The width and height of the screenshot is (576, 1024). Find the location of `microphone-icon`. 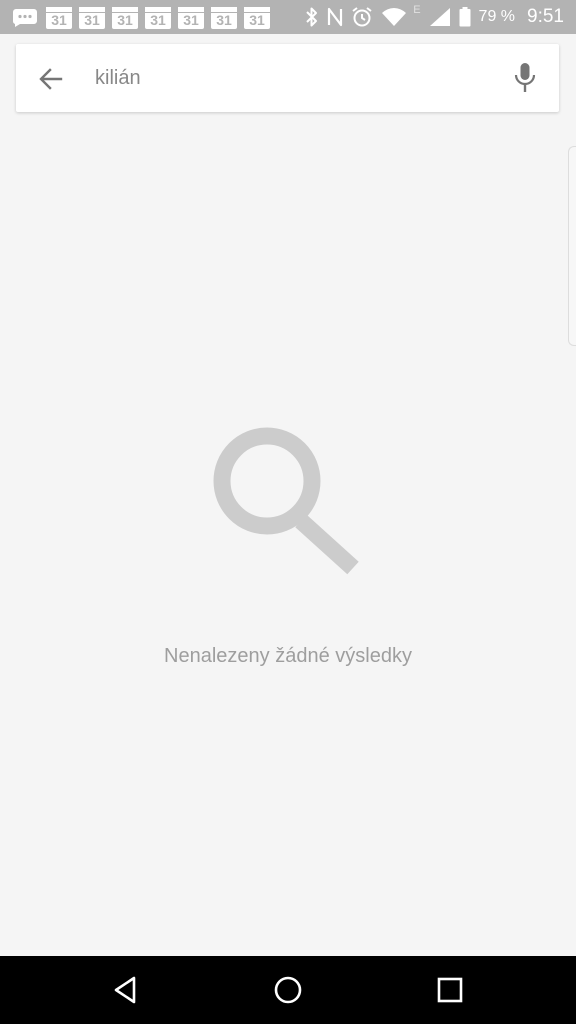

microphone-icon is located at coordinates (525, 78).